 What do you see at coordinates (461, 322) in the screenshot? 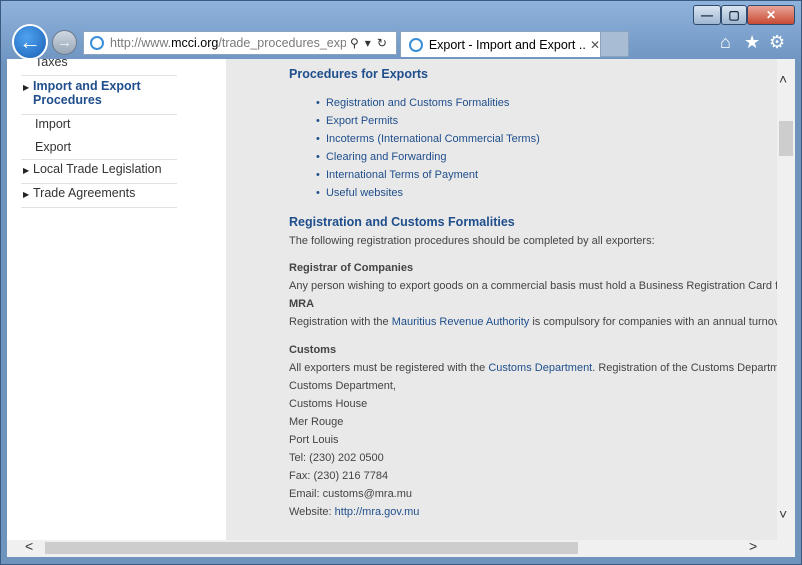
I see `mra-link: Mauritius Revenue Authority` at bounding box center [461, 322].